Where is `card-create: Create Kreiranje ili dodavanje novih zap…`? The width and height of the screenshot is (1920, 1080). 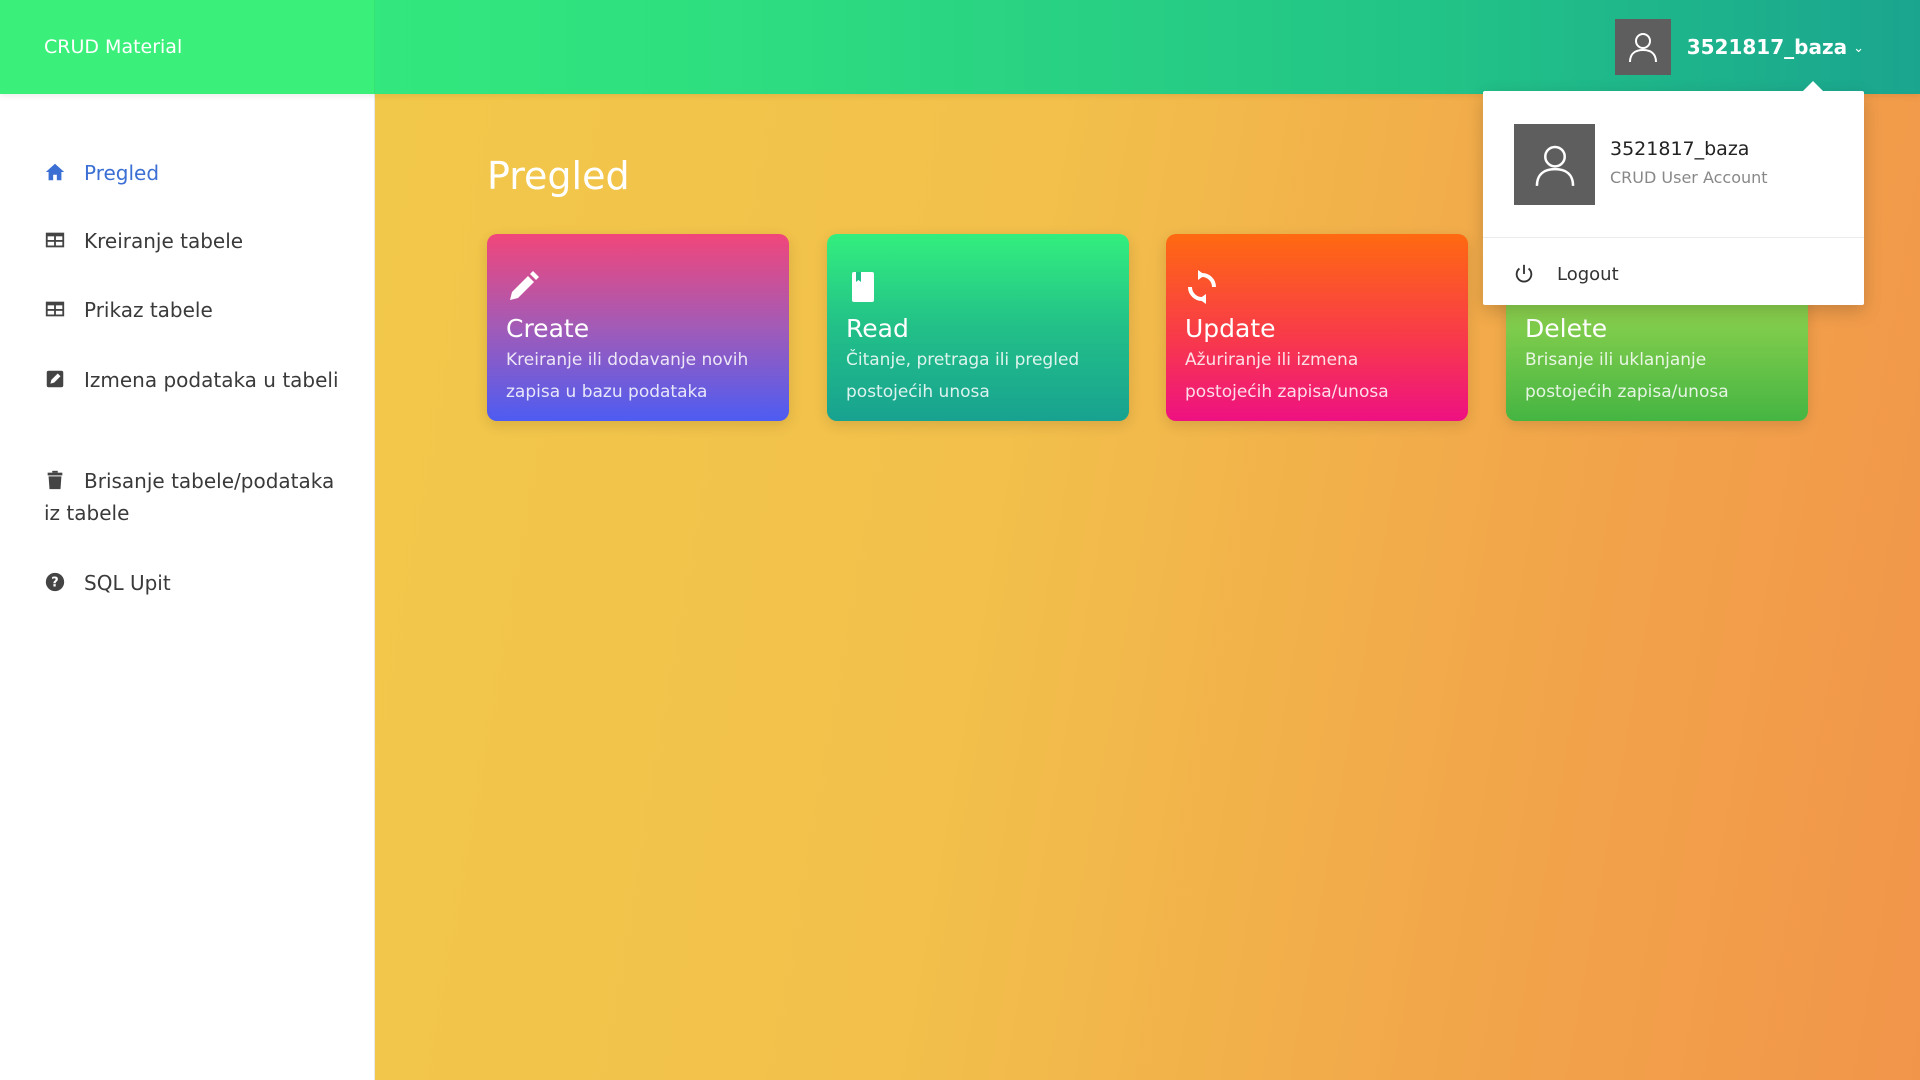
card-create: Create Kreiranje ili dodavanje novih zap… is located at coordinates (638, 327).